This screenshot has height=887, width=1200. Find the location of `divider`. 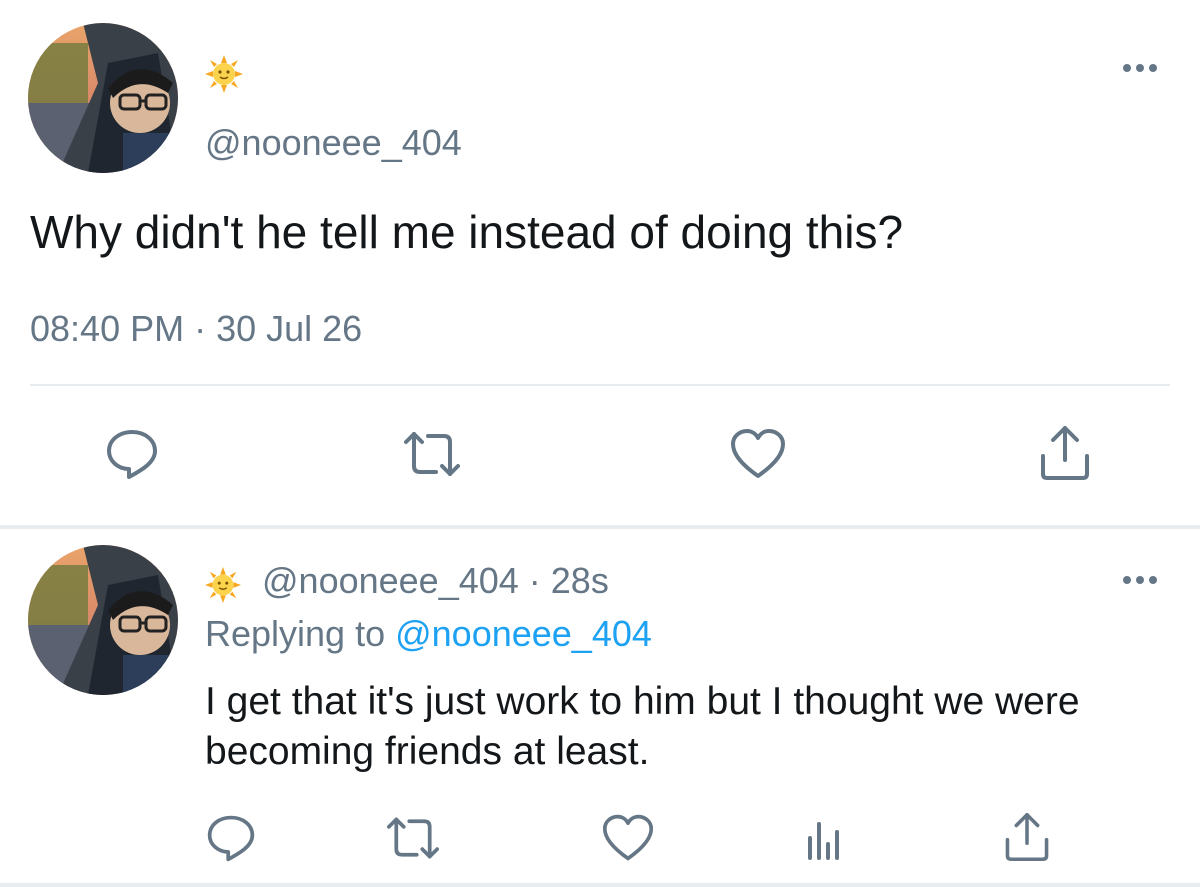

divider is located at coordinates (600, 385).